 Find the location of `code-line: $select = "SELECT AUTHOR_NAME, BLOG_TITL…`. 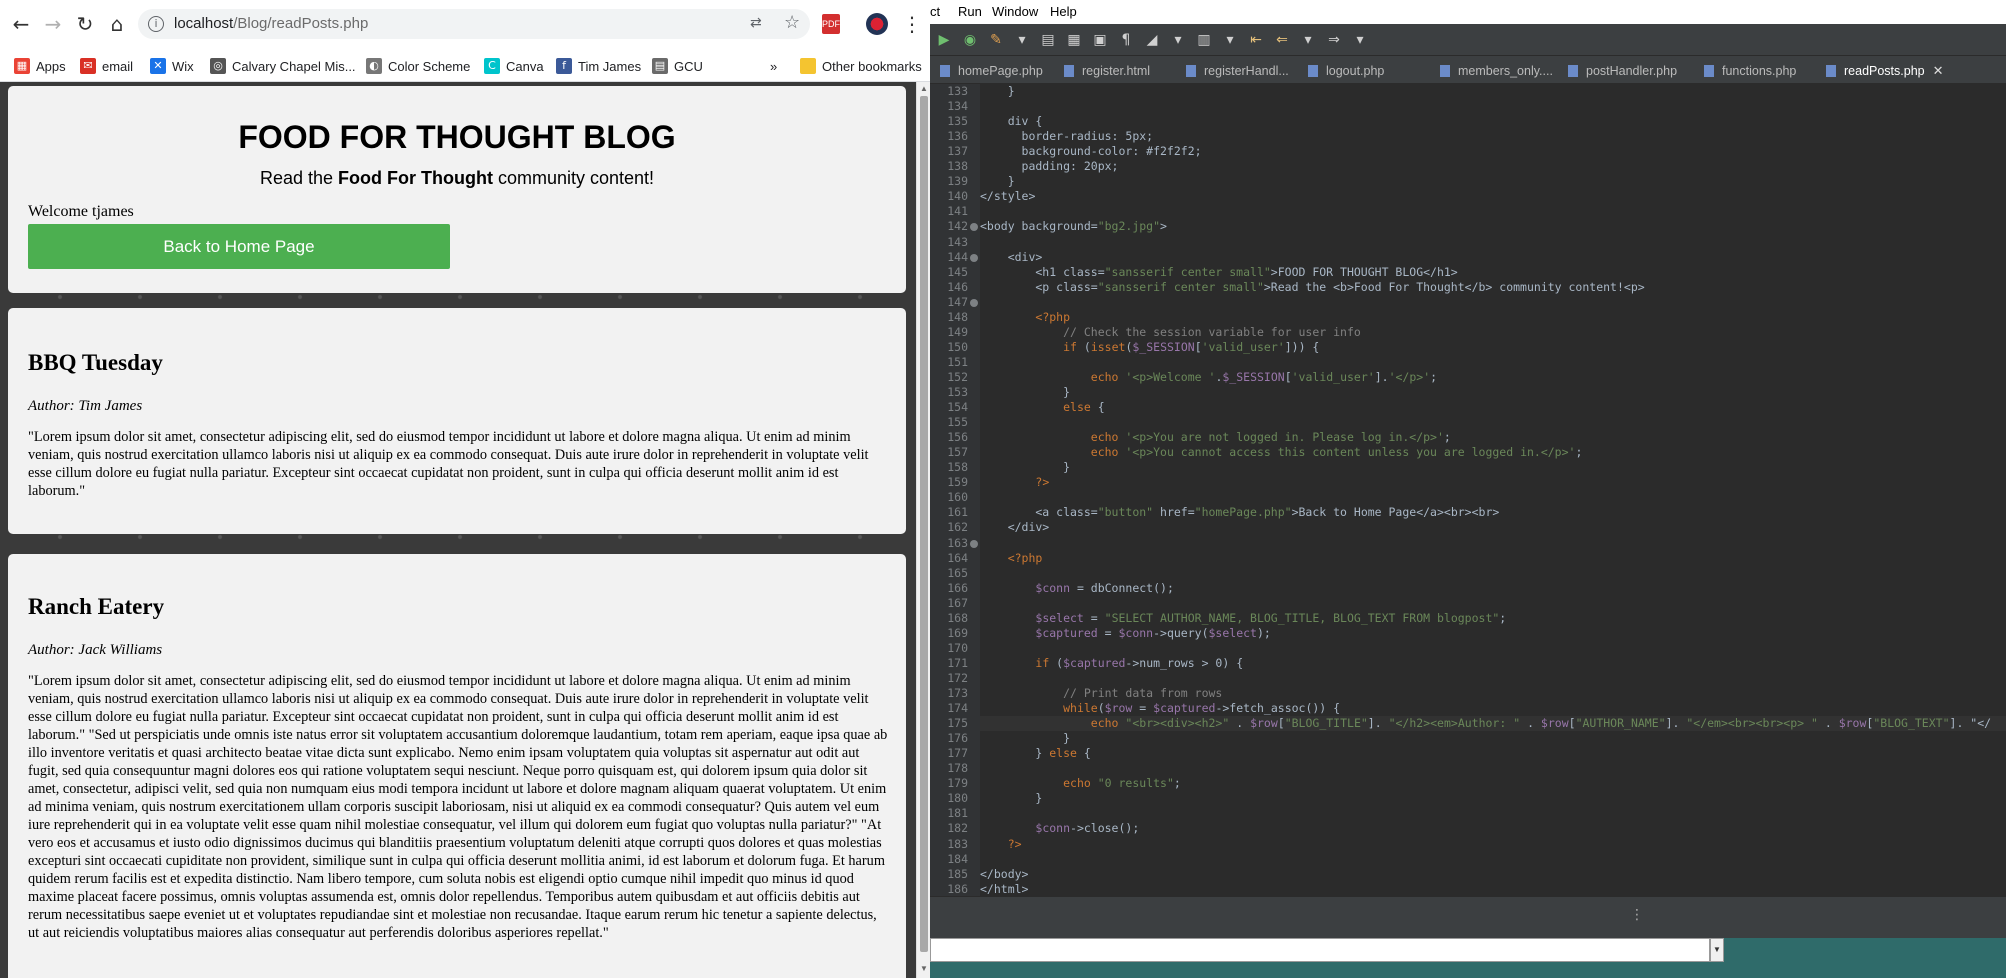

code-line: $select = "SELECT AUTHOR_NAME, BLOG_TITL… is located at coordinates (1243, 618).